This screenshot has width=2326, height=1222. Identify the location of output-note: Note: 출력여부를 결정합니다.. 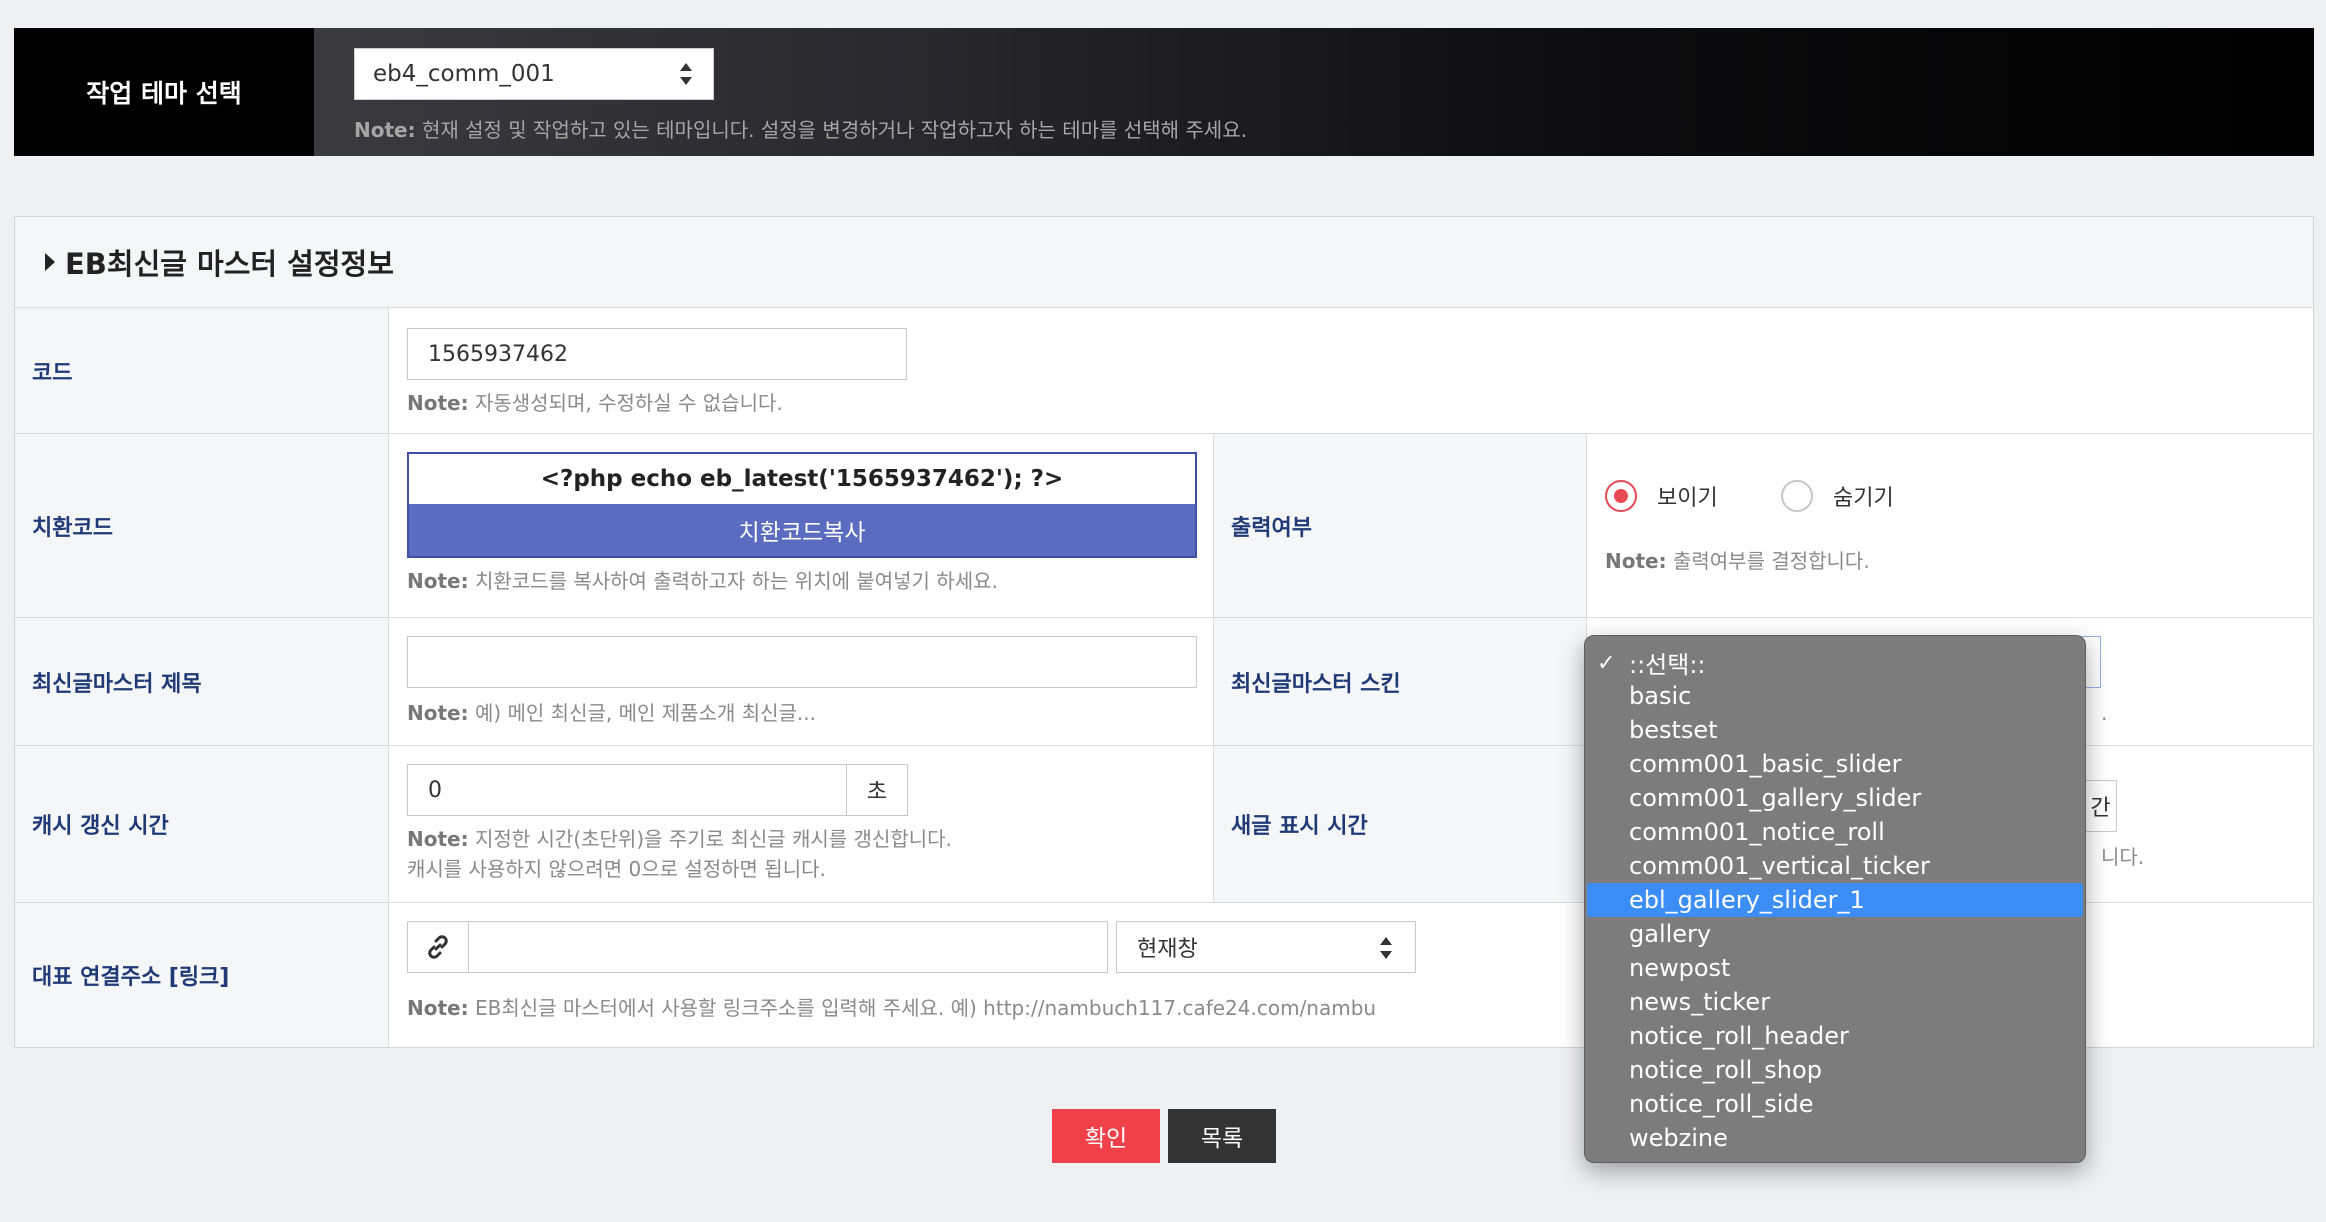
(1737, 561).